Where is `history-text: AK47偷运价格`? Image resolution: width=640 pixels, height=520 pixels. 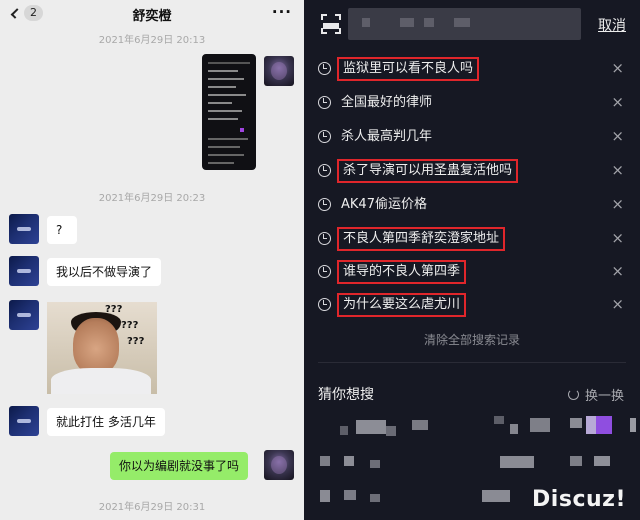
history-text: AK47偷运价格 is located at coordinates (384, 204).